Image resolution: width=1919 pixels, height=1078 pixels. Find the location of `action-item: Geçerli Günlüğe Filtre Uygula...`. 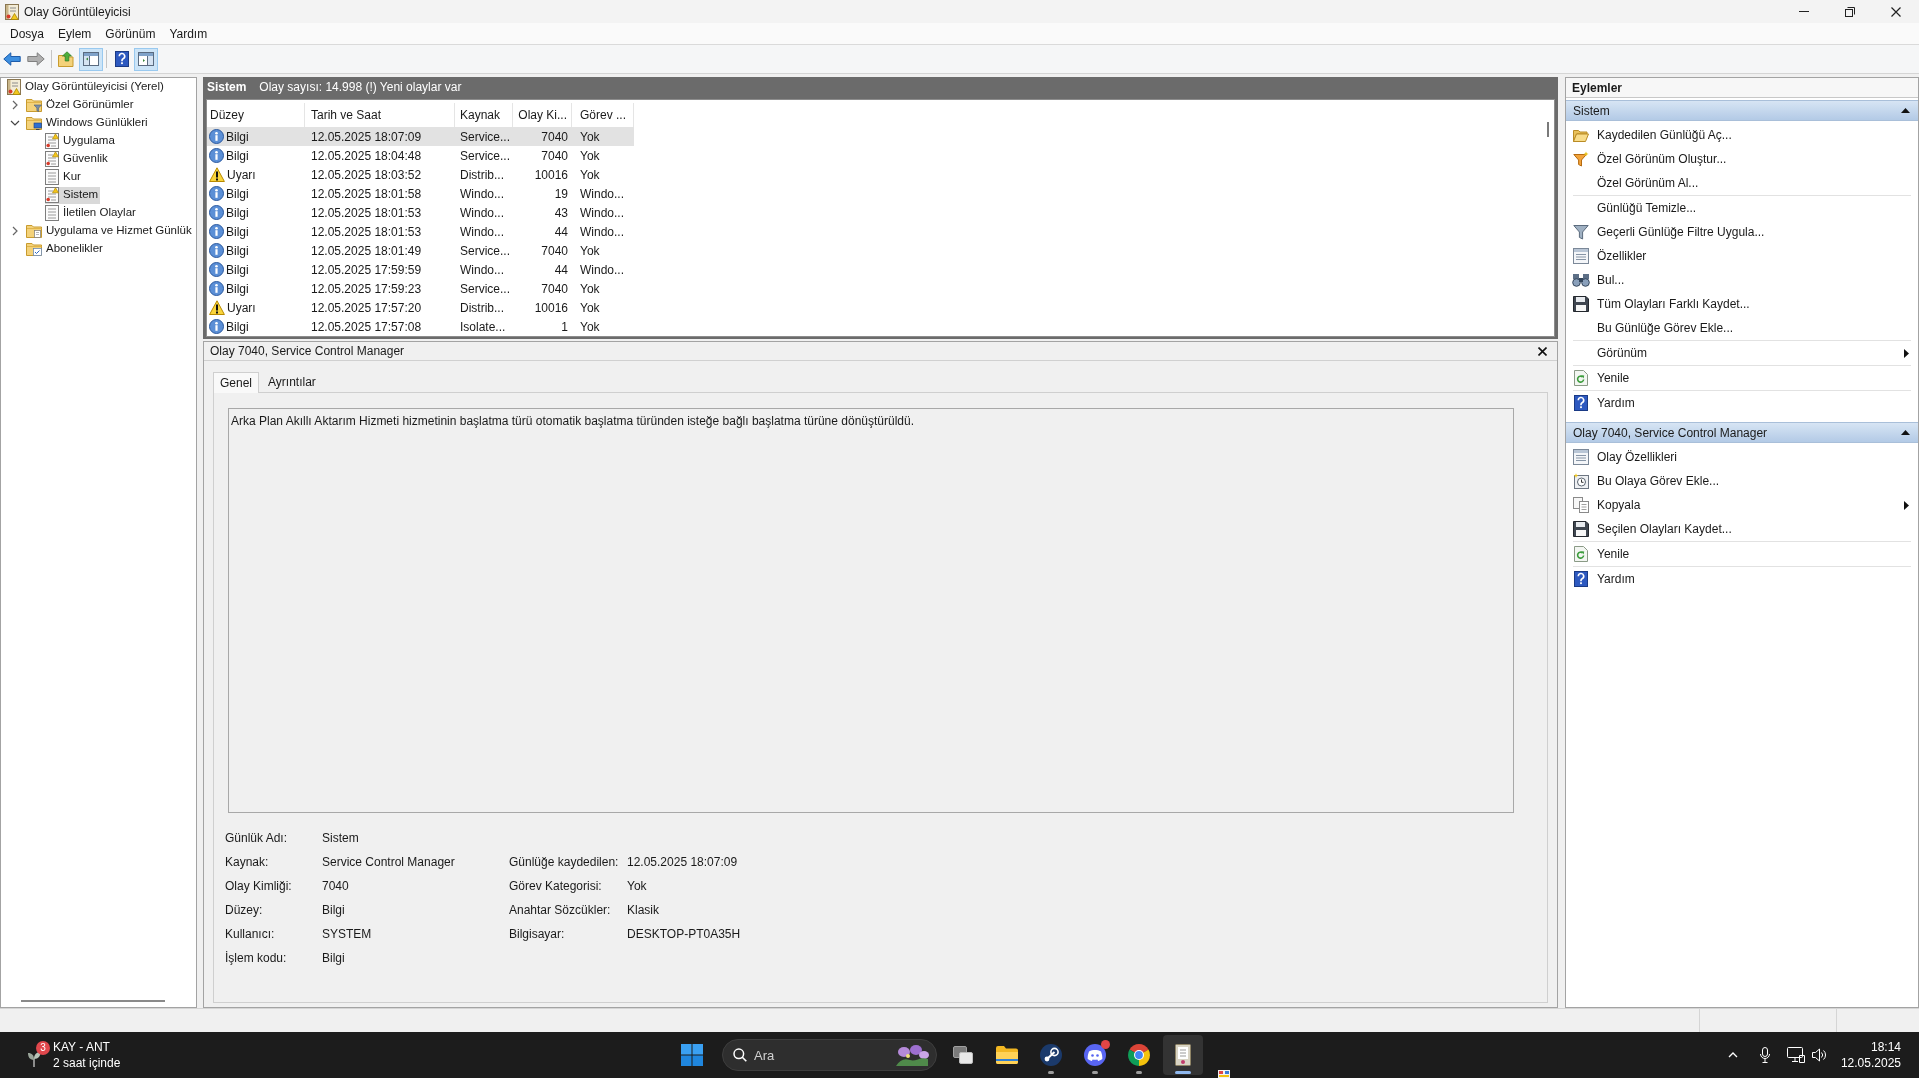

action-item: Geçerli Günlüğe Filtre Uygula... is located at coordinates (1742, 232).